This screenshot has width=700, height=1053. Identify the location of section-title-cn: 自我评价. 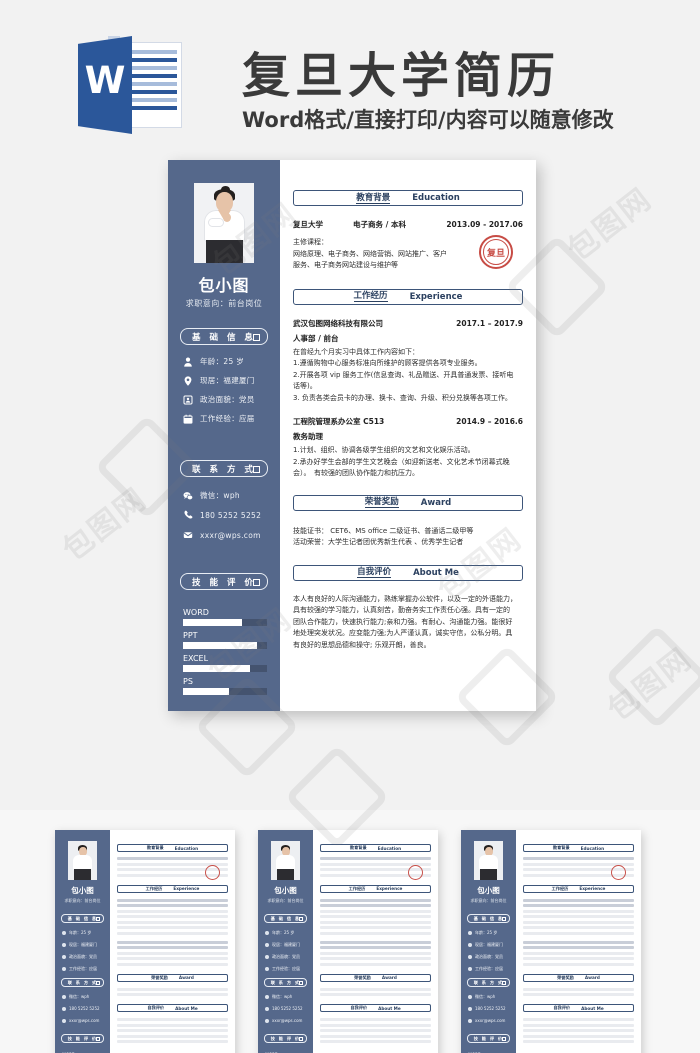
(156, 1007).